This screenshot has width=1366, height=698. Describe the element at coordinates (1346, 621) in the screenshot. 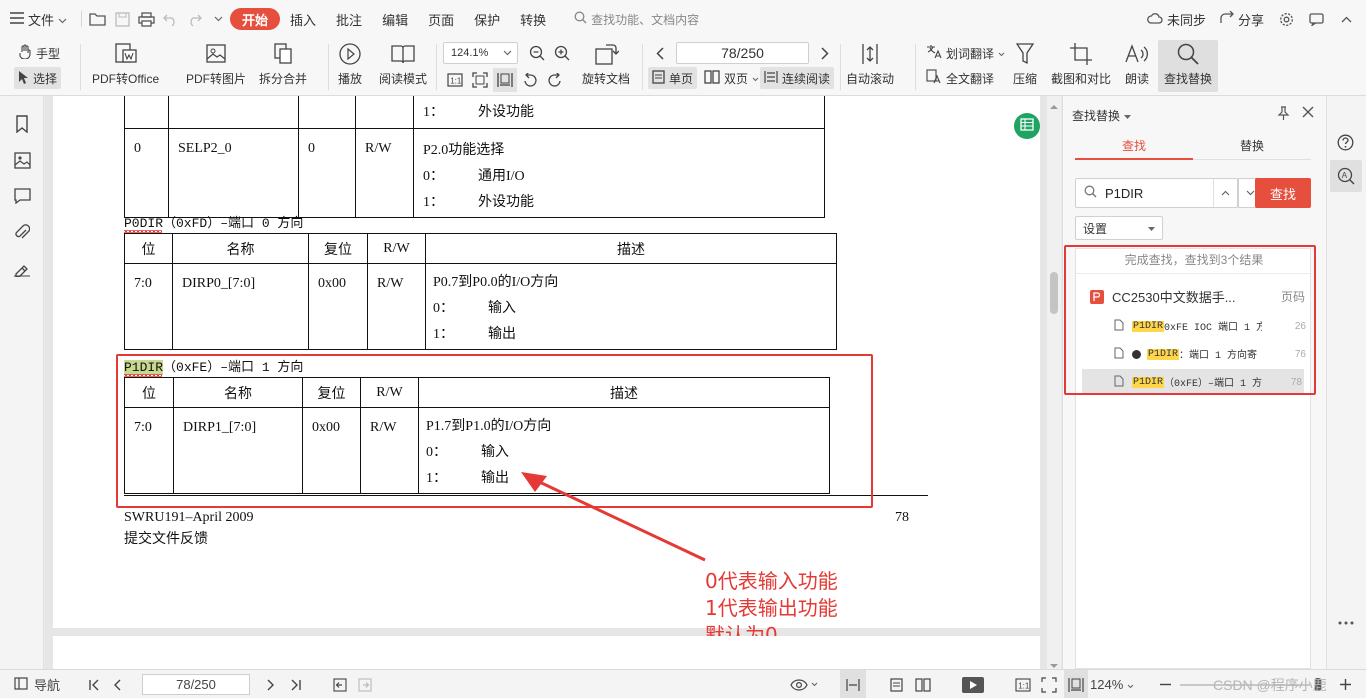

I see `more-options-icon` at that location.